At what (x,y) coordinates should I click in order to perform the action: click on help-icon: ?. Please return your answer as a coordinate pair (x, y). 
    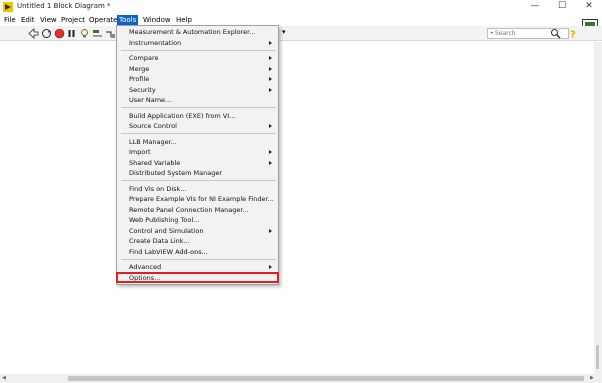
    Looking at the image, I should click on (573, 34).